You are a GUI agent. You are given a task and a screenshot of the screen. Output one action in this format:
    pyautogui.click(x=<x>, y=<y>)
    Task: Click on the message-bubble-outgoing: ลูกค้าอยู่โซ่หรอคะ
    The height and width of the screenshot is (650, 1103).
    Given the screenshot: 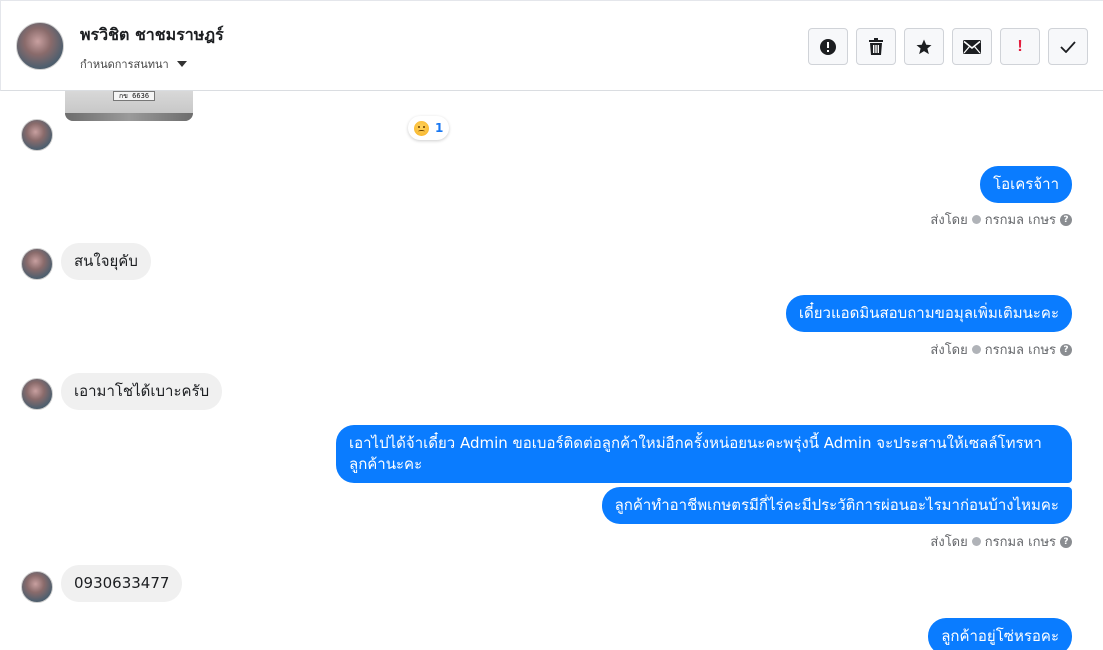 What is the action you would take?
    pyautogui.click(x=1000, y=634)
    